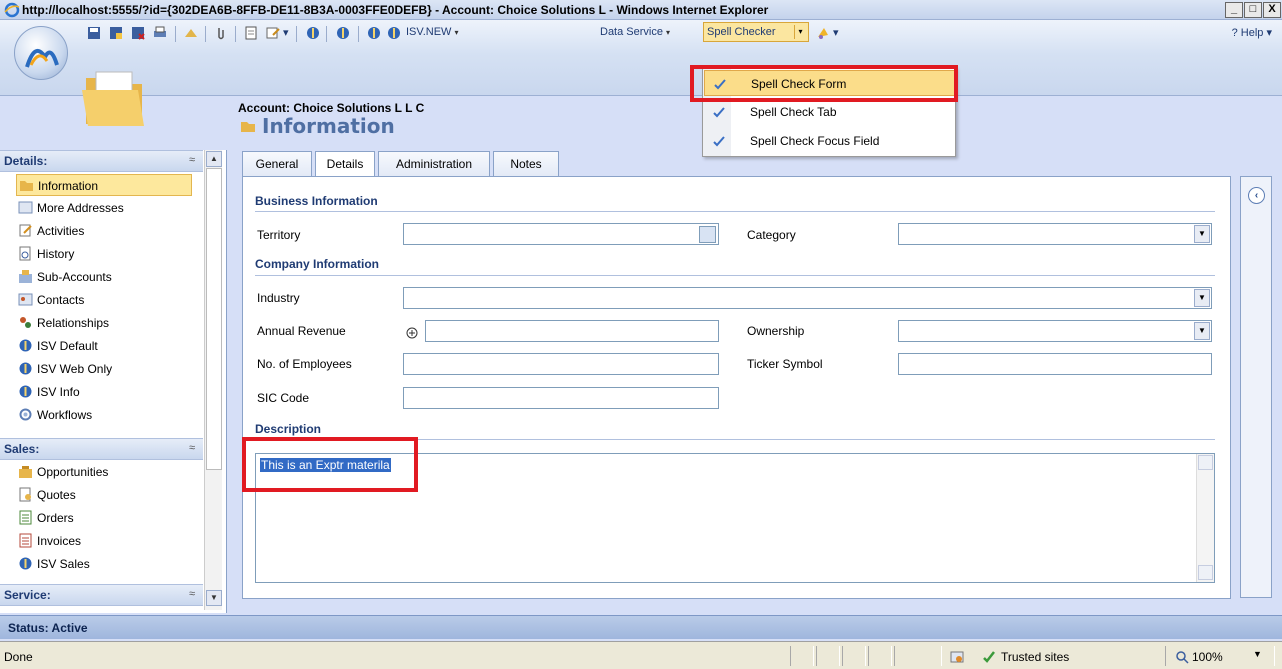 The image size is (1282, 669). What do you see at coordinates (1272, 10) in the screenshot?
I see `close-button: X` at bounding box center [1272, 10].